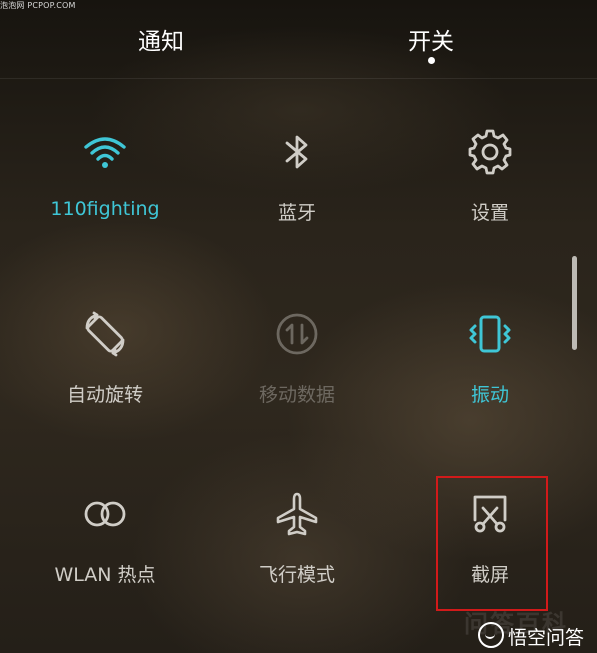  Describe the element at coordinates (161, 39) in the screenshot. I see `tab-notifications: 通知` at that location.